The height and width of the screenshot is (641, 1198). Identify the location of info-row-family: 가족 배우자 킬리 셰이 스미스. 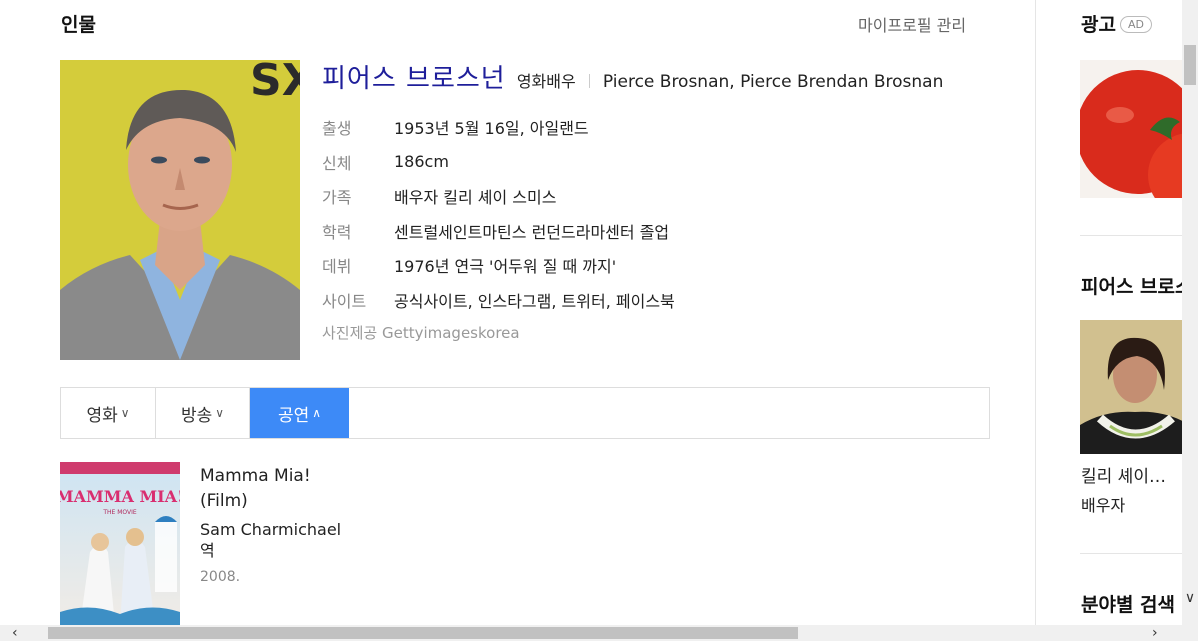
(498, 196).